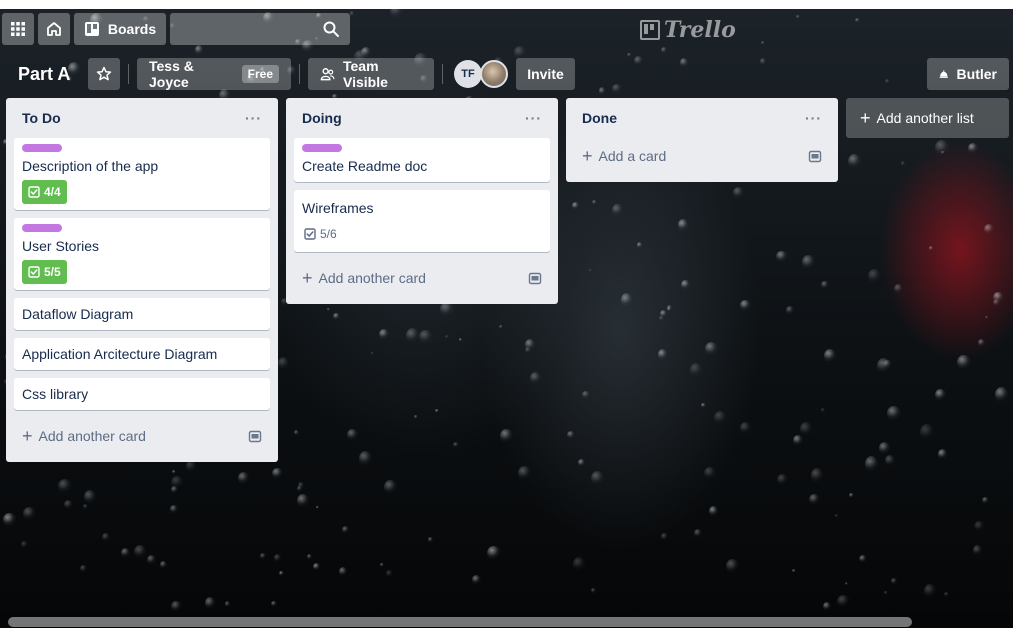 The width and height of the screenshot is (1013, 628). I want to click on butler-button: Butler, so click(968, 74).